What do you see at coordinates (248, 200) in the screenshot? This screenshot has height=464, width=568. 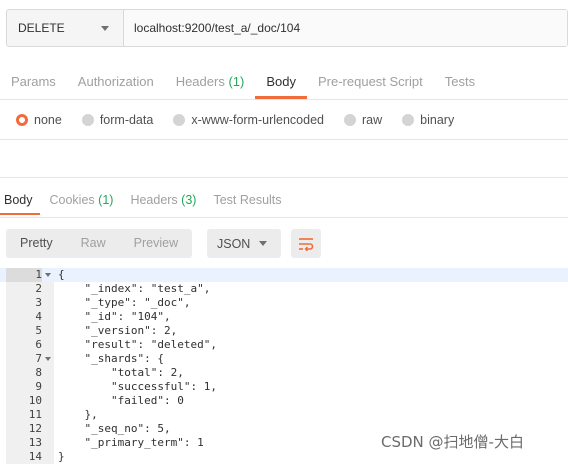 I see `tab-test-results: Test Results` at bounding box center [248, 200].